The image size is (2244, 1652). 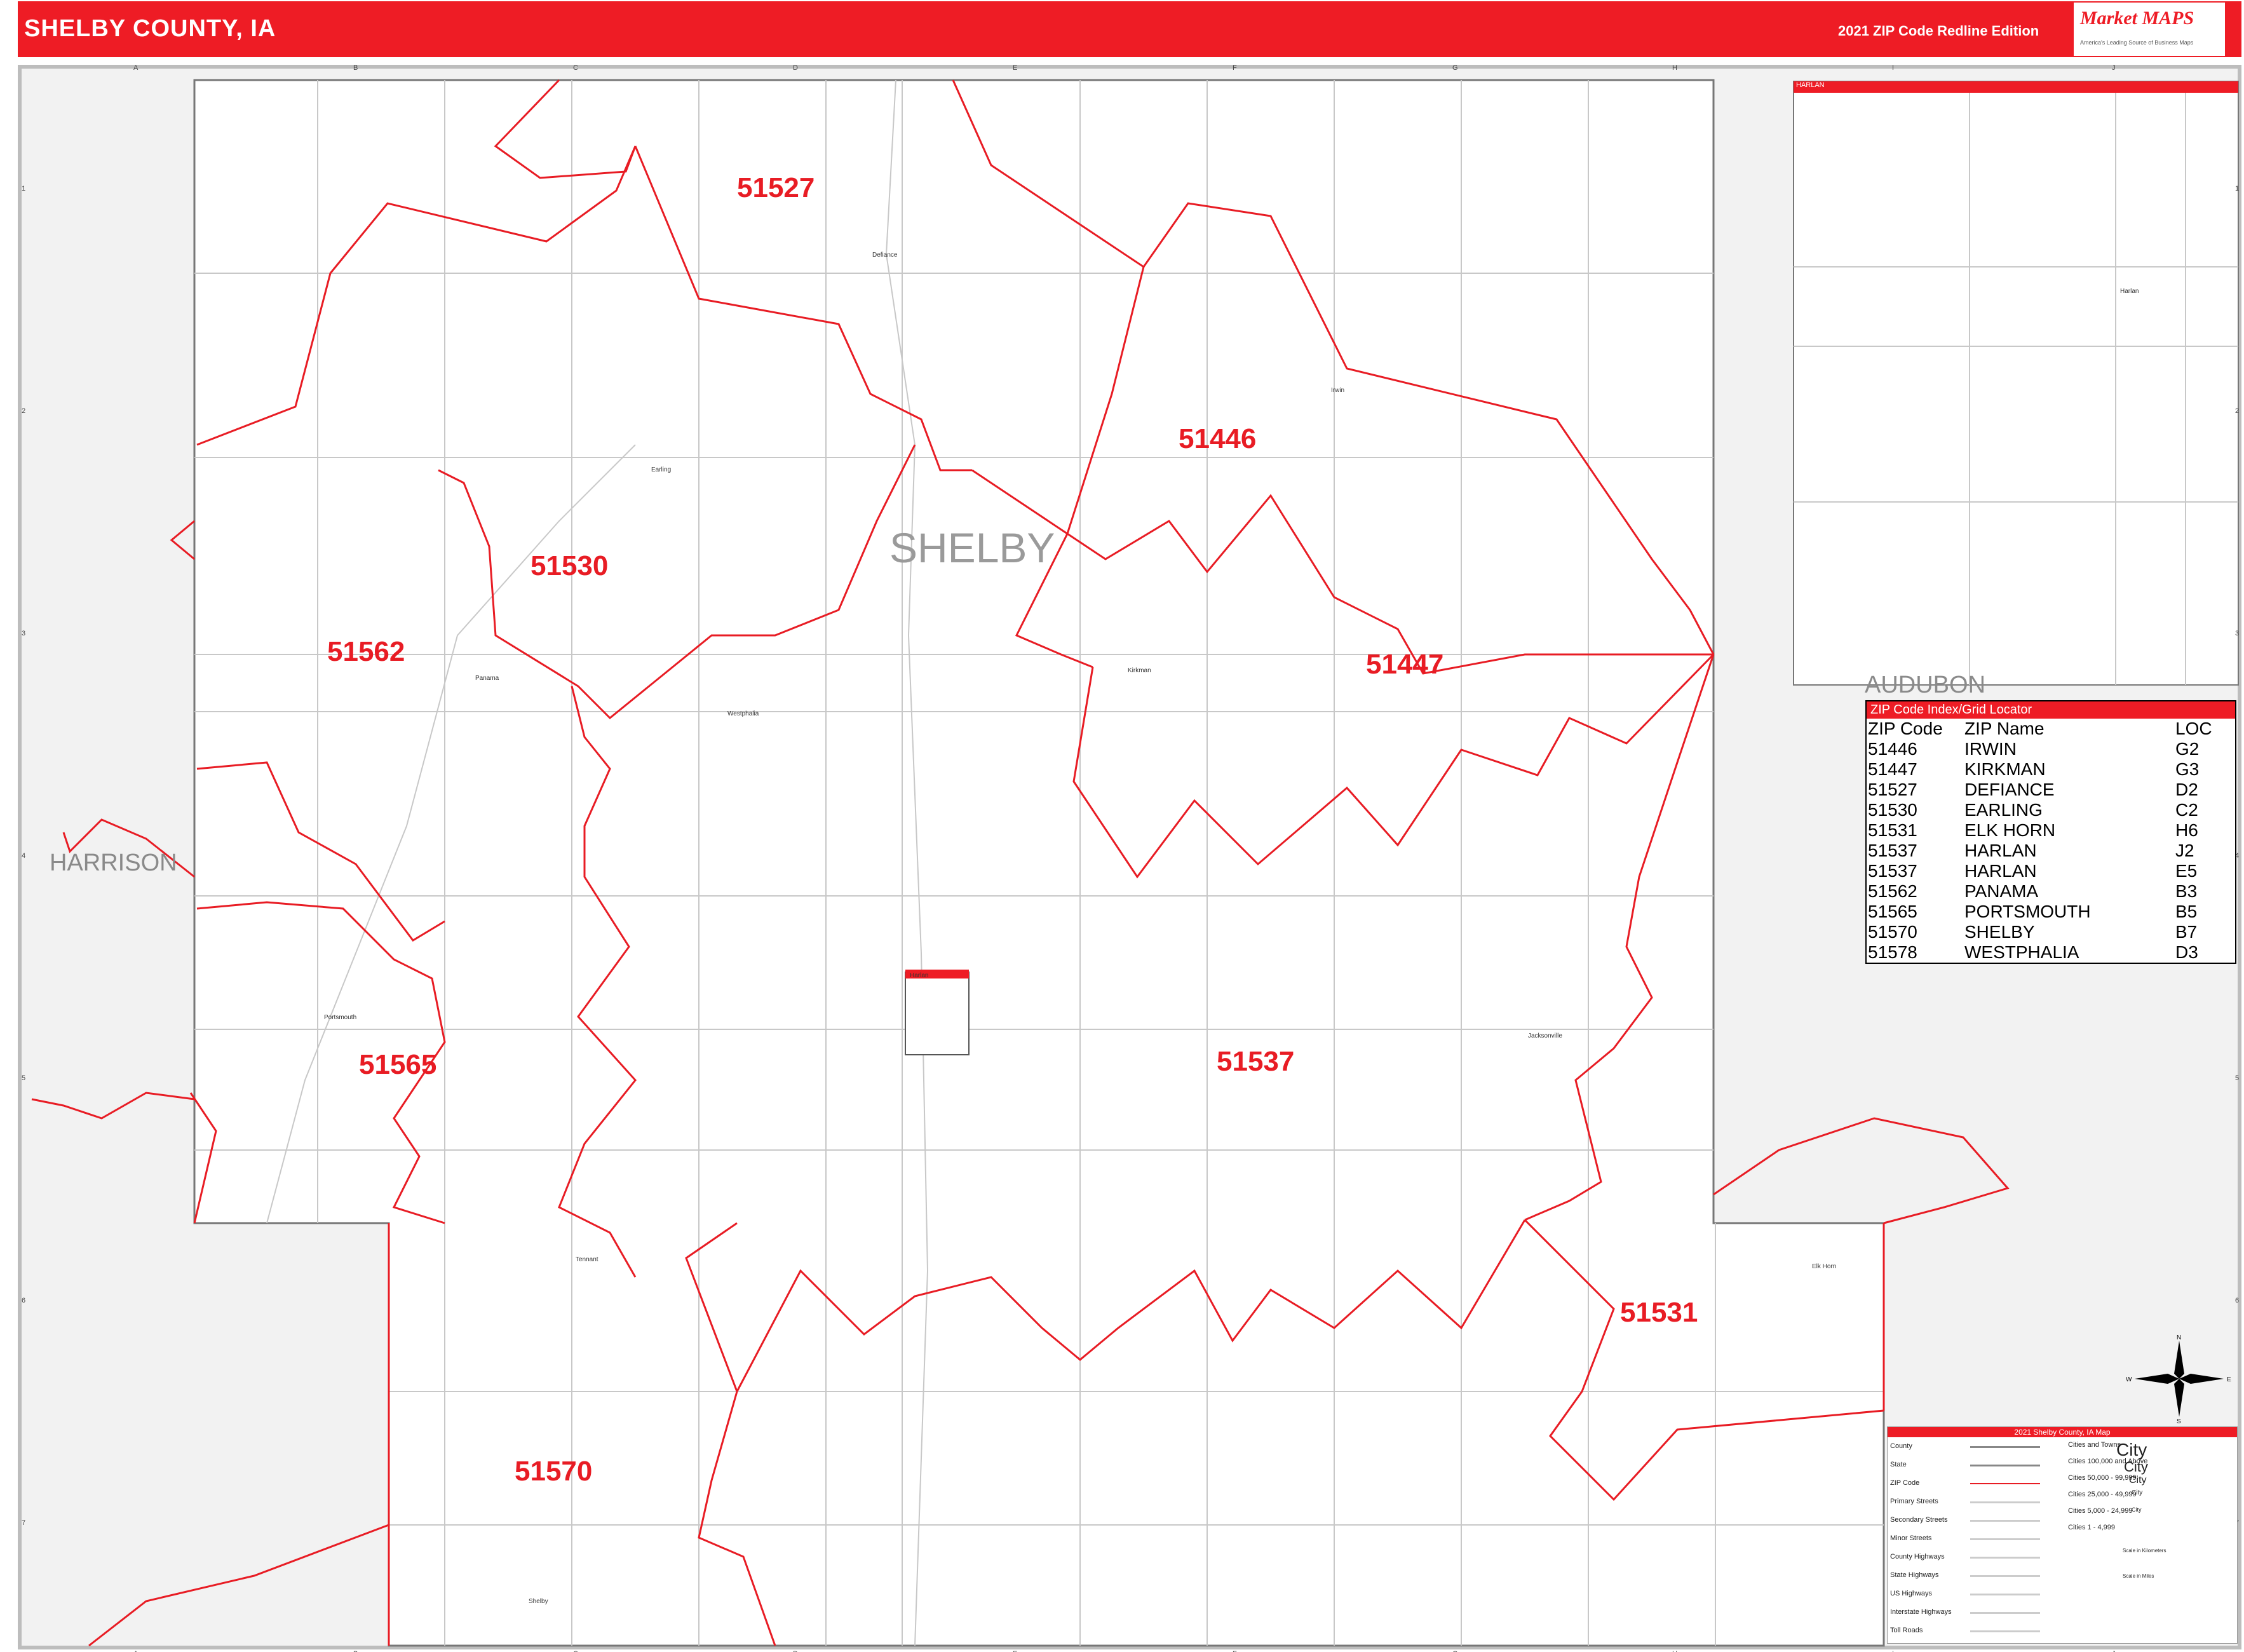 I want to click on zip-code-cell: 51562, so click(x=1892, y=891).